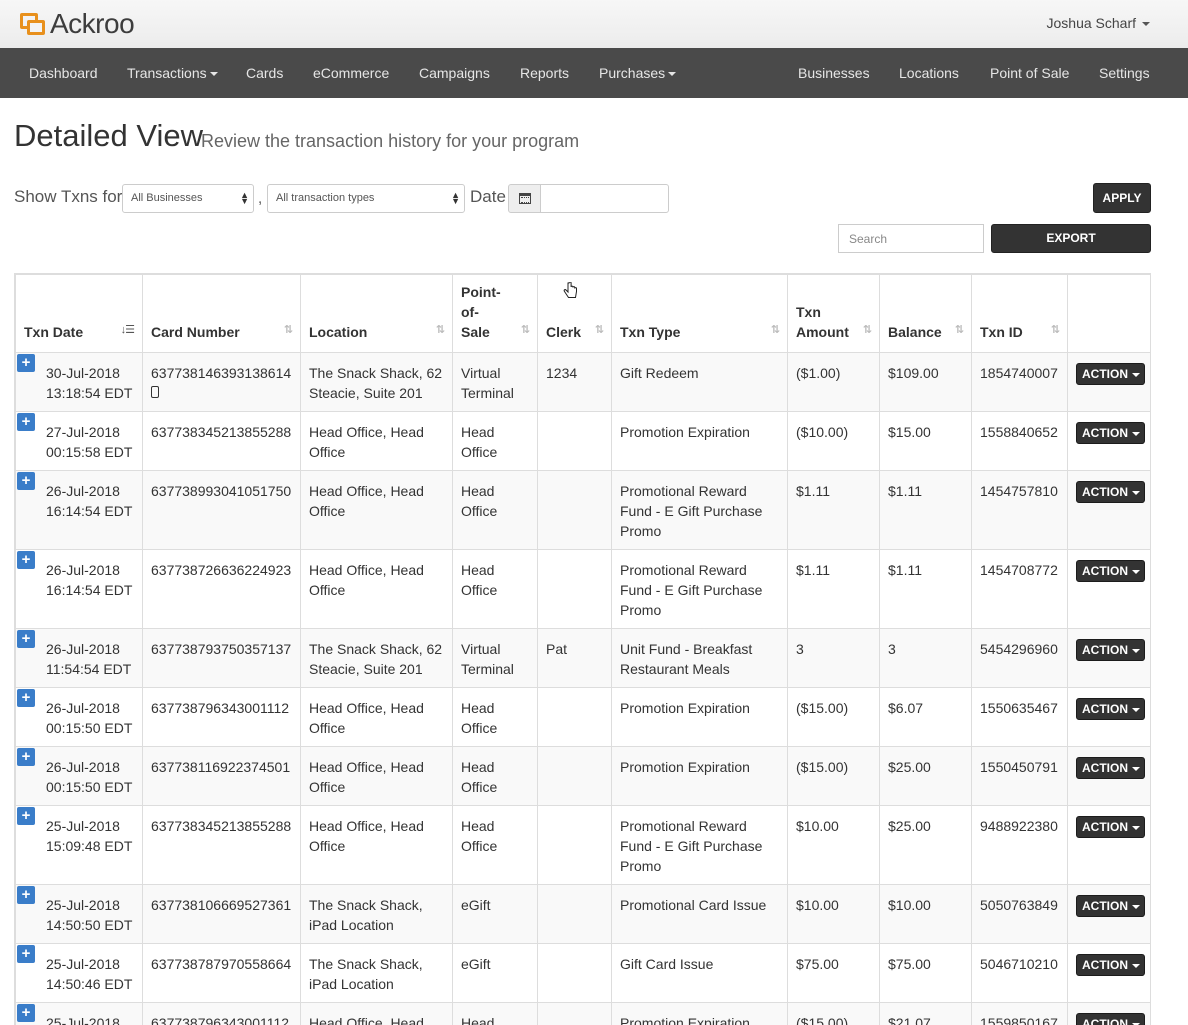 The width and height of the screenshot is (1188, 1025). Describe the element at coordinates (925, 441) in the screenshot. I see `cell-balance: $15.00` at that location.